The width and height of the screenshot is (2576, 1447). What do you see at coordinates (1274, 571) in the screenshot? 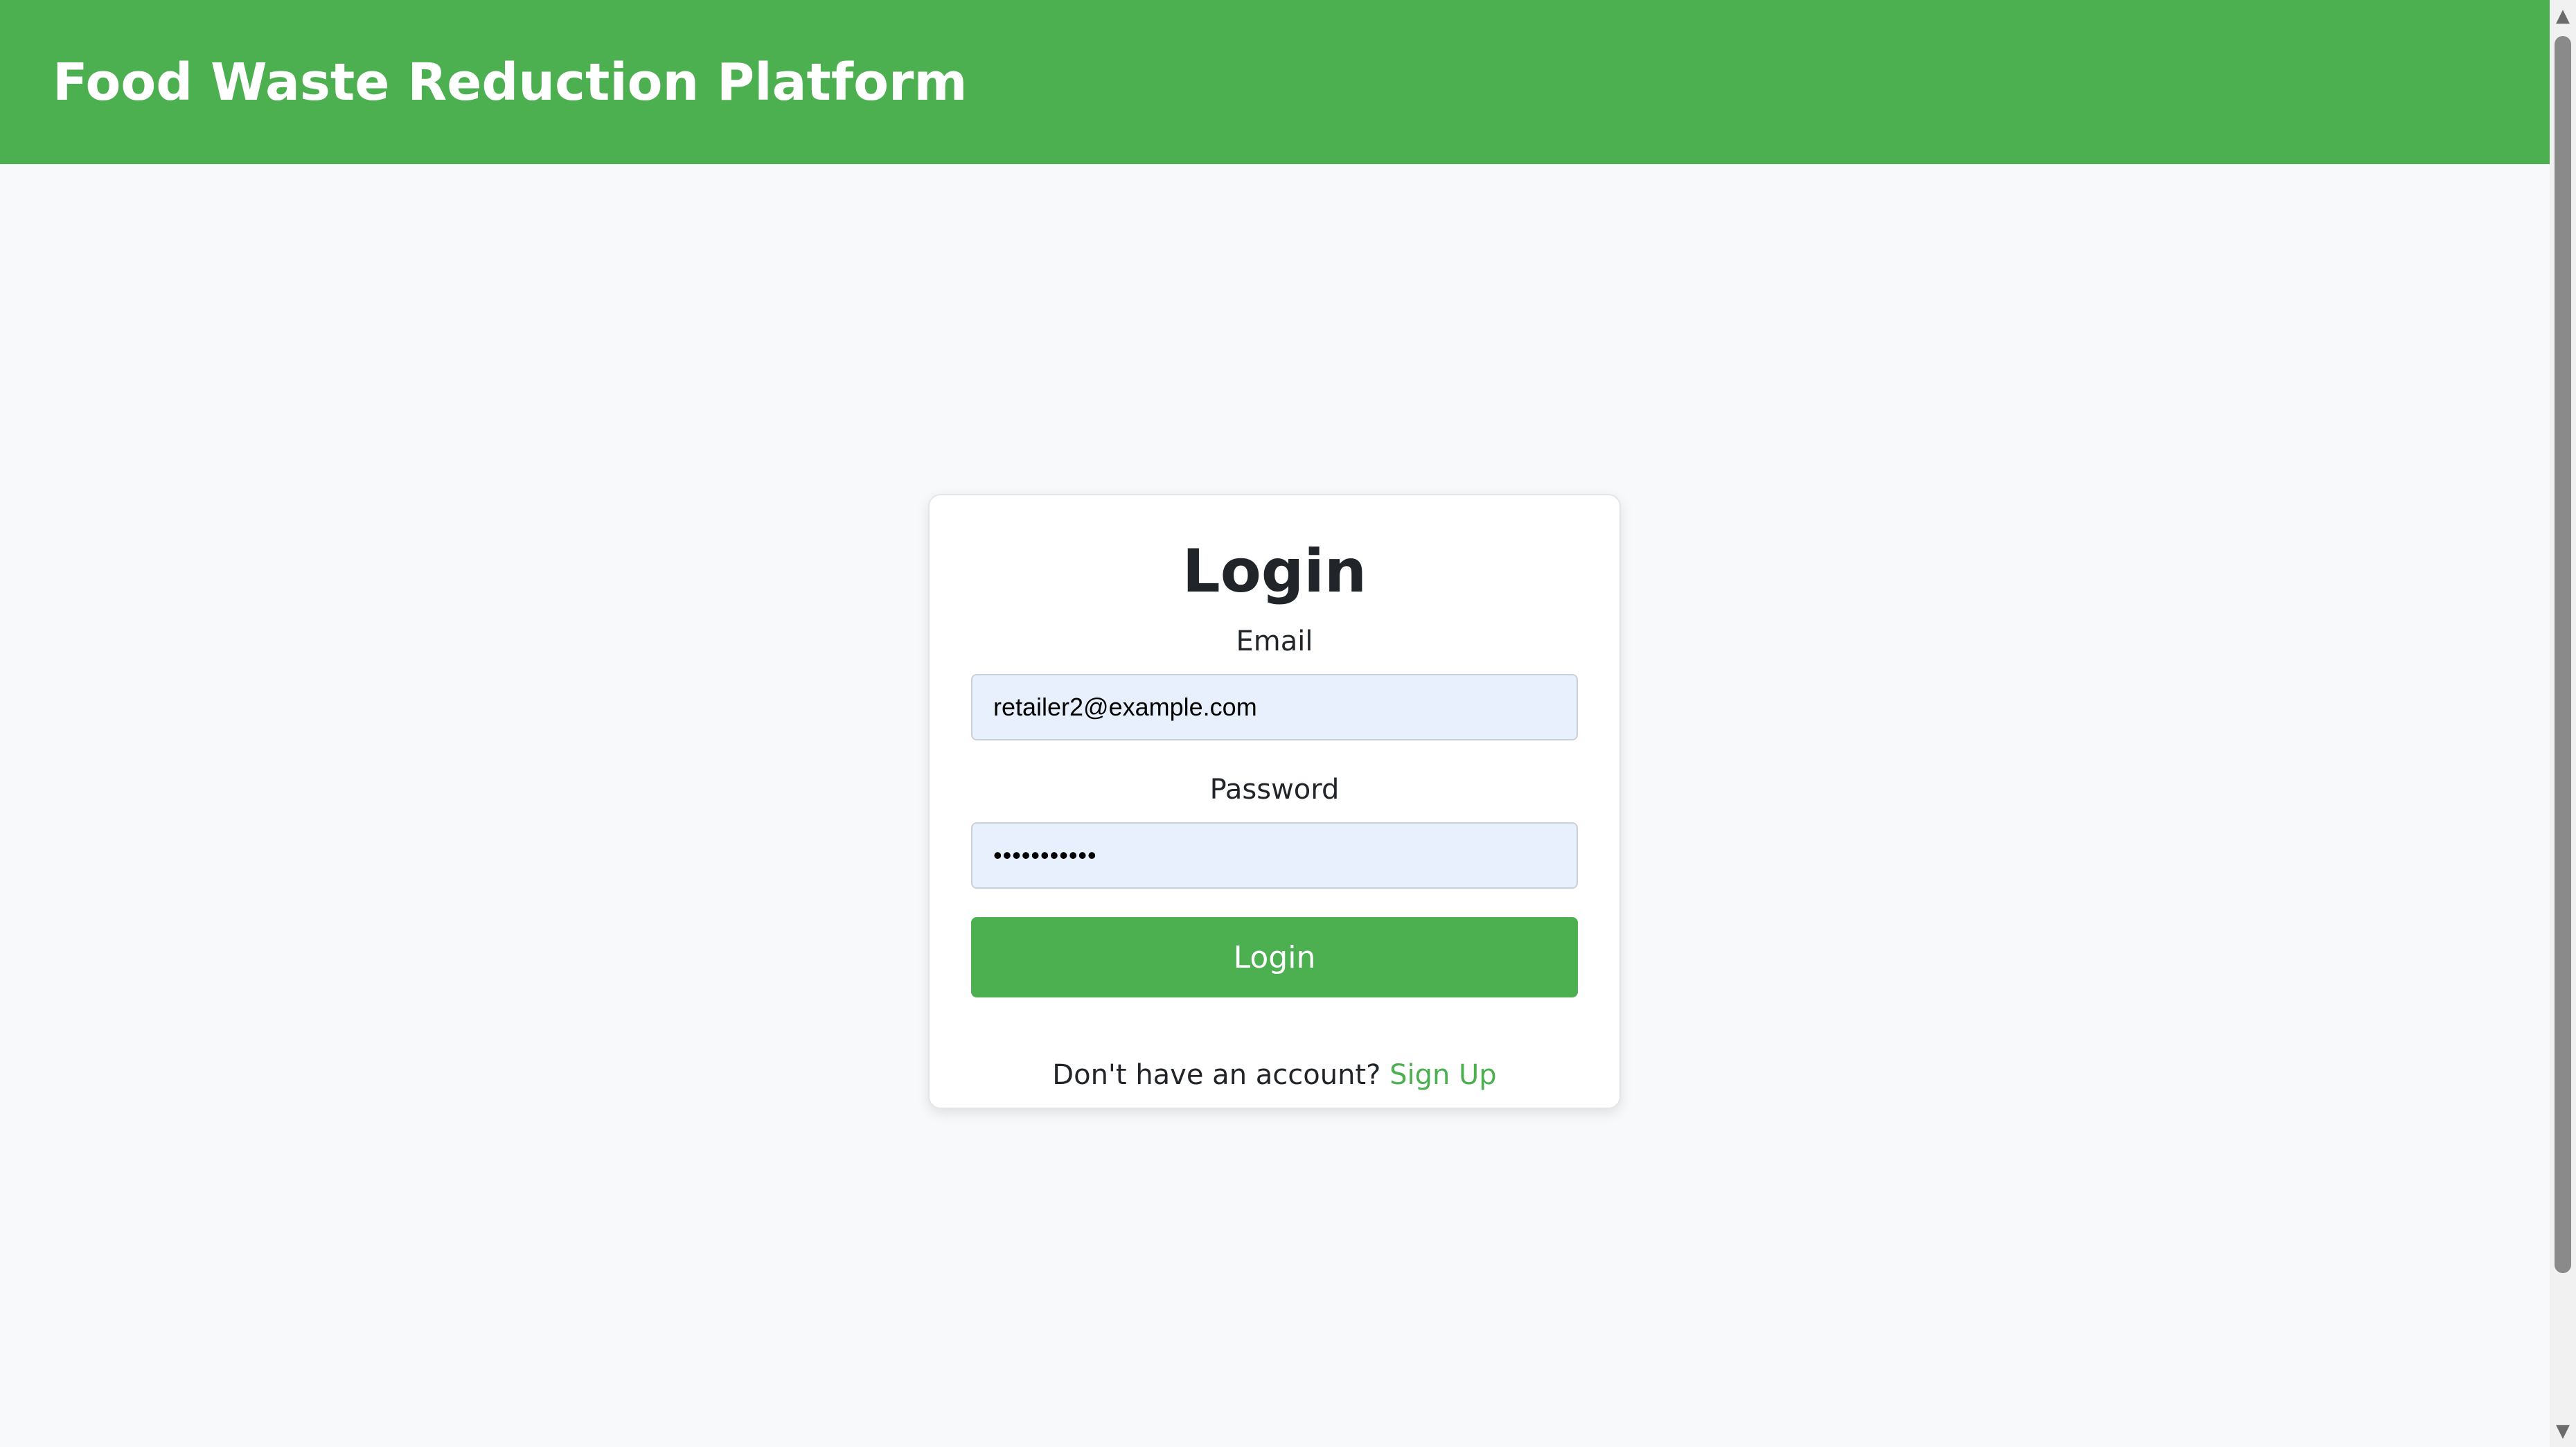
I see `login-heading: Login` at bounding box center [1274, 571].